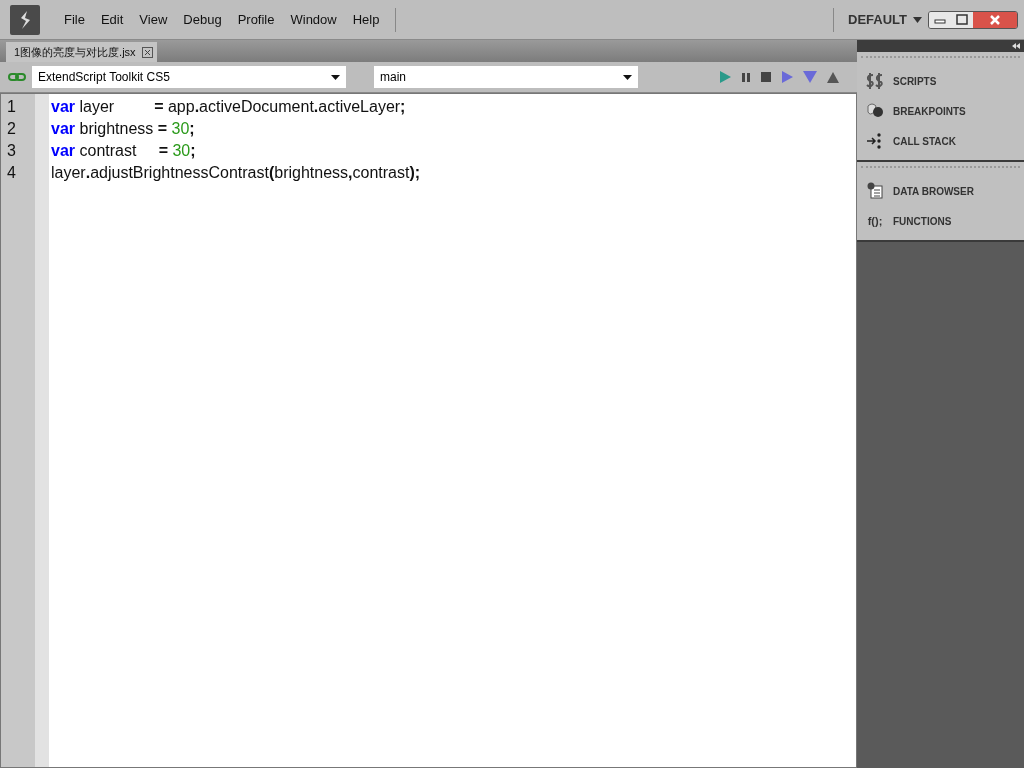 The width and height of the screenshot is (1024, 768). Describe the element at coordinates (940, 81) in the screenshot. I see `panel-item: SCRIPTS` at that location.